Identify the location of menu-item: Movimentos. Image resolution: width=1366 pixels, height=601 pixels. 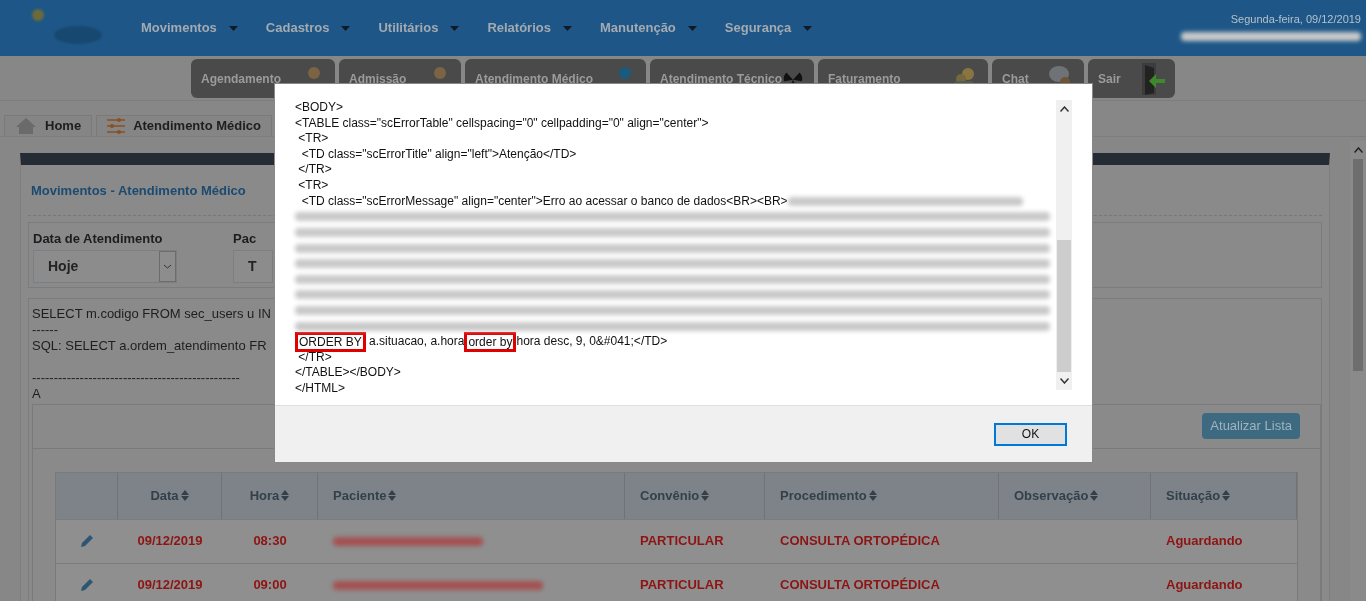
(189, 28).